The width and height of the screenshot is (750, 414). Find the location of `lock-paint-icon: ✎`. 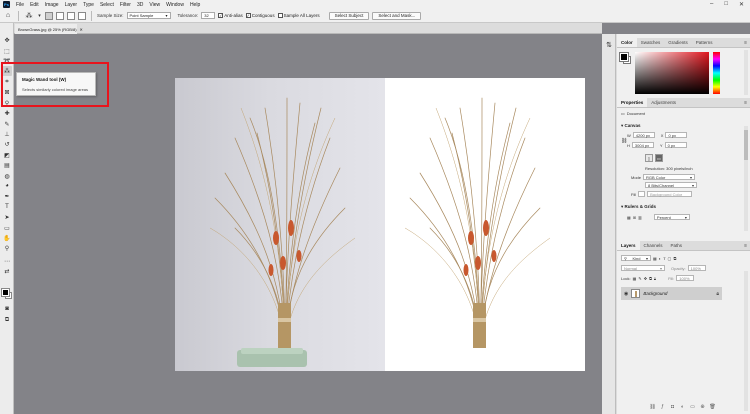

lock-paint-icon: ✎ is located at coordinates (639, 278).